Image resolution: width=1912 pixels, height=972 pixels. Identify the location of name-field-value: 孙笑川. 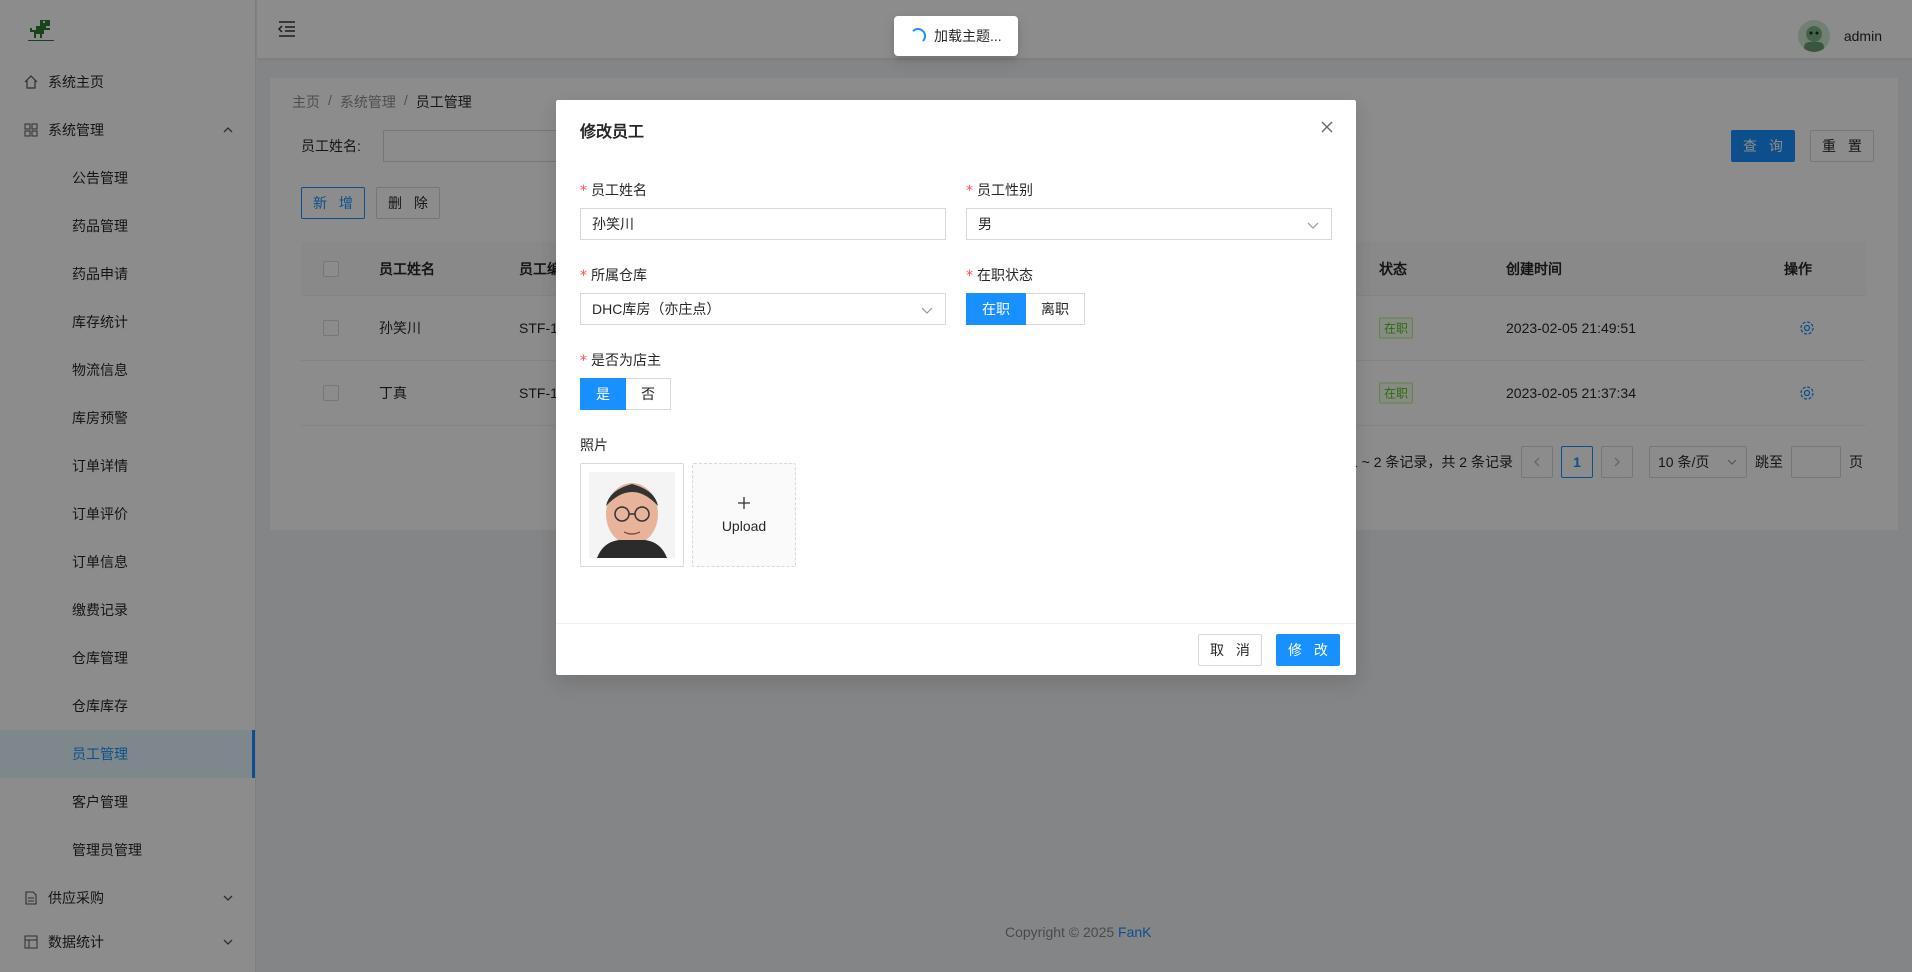
(613, 224).